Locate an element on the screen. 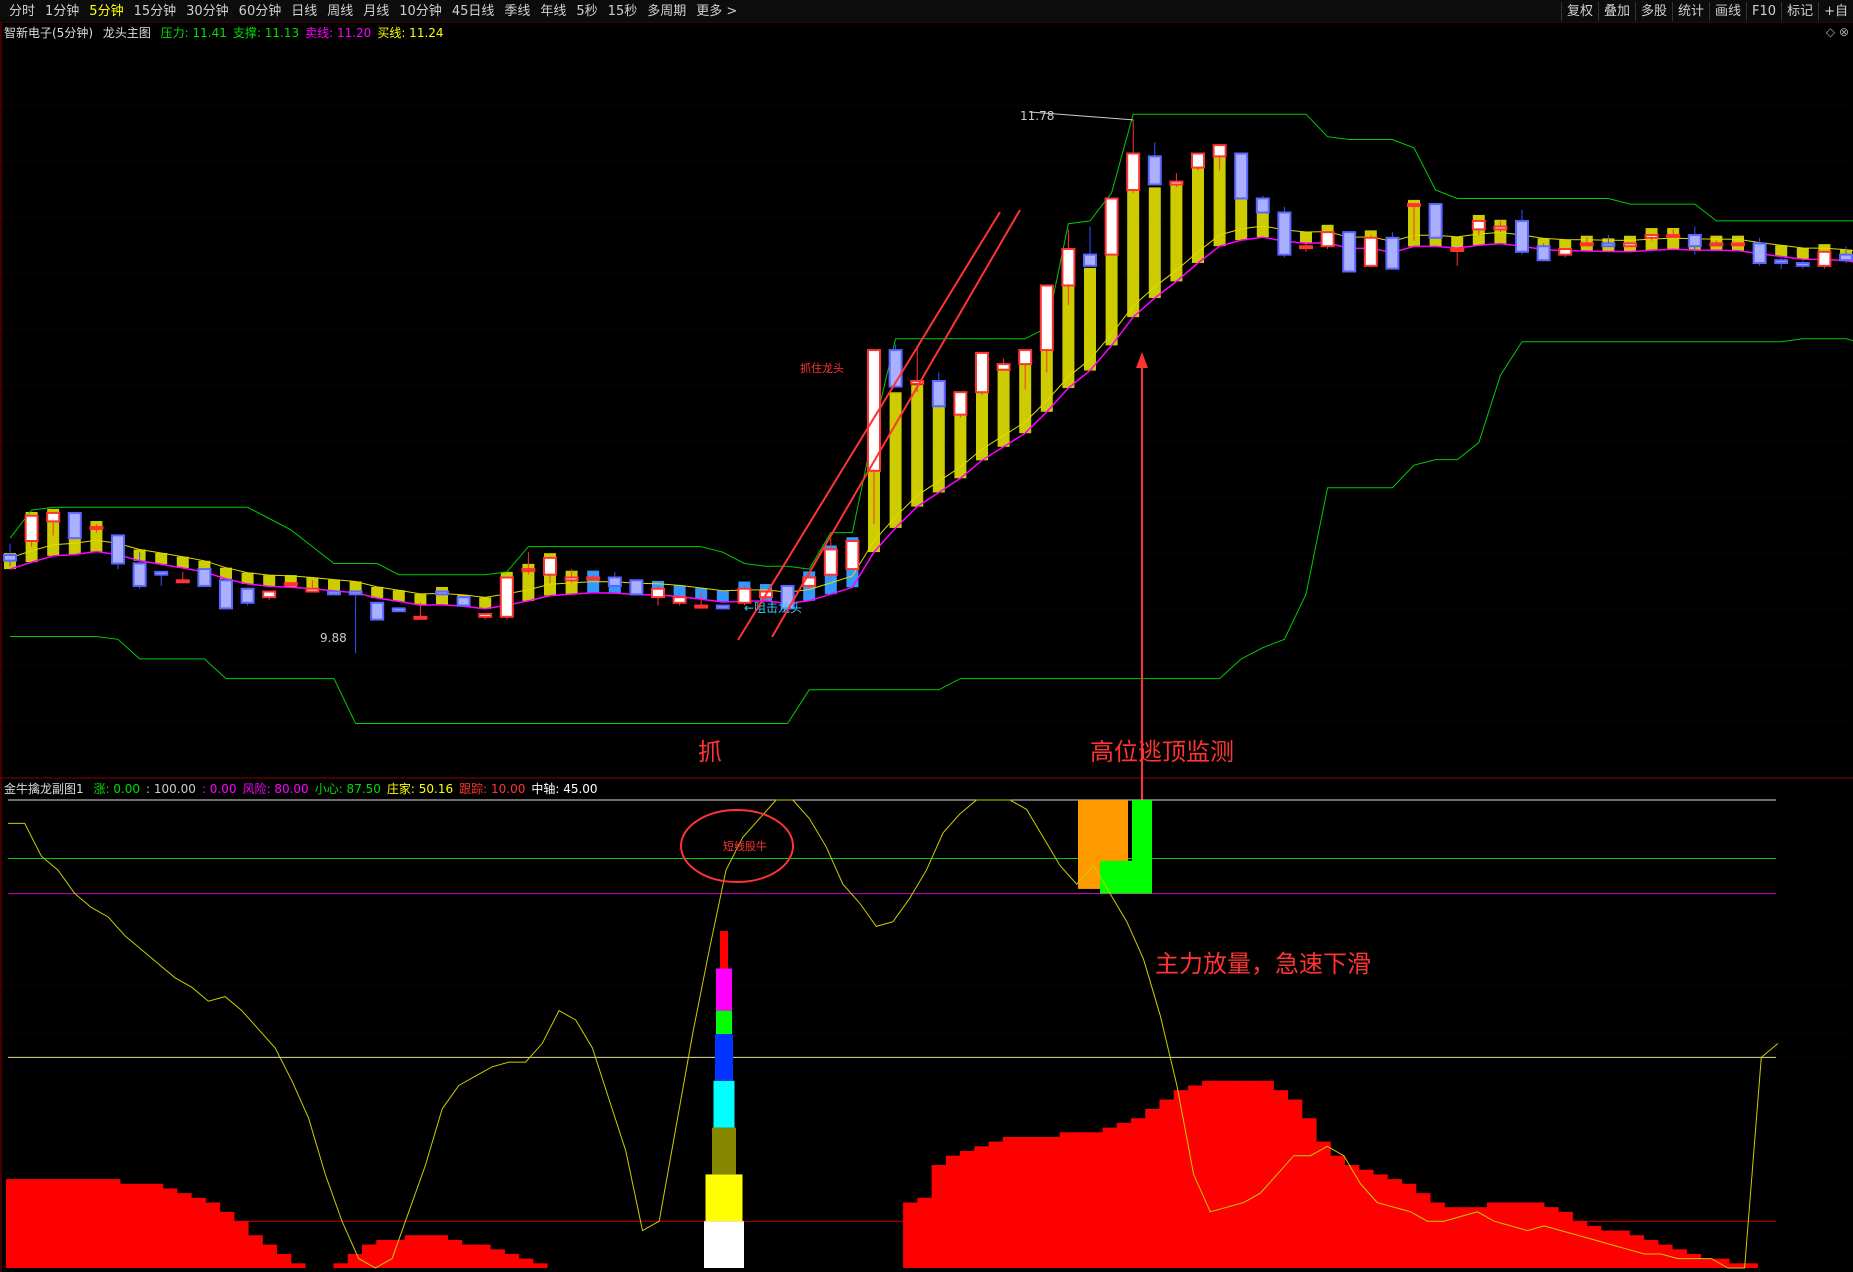 This screenshot has height=1272, width=1853. escape-arrowhead is located at coordinates (1142, 360).